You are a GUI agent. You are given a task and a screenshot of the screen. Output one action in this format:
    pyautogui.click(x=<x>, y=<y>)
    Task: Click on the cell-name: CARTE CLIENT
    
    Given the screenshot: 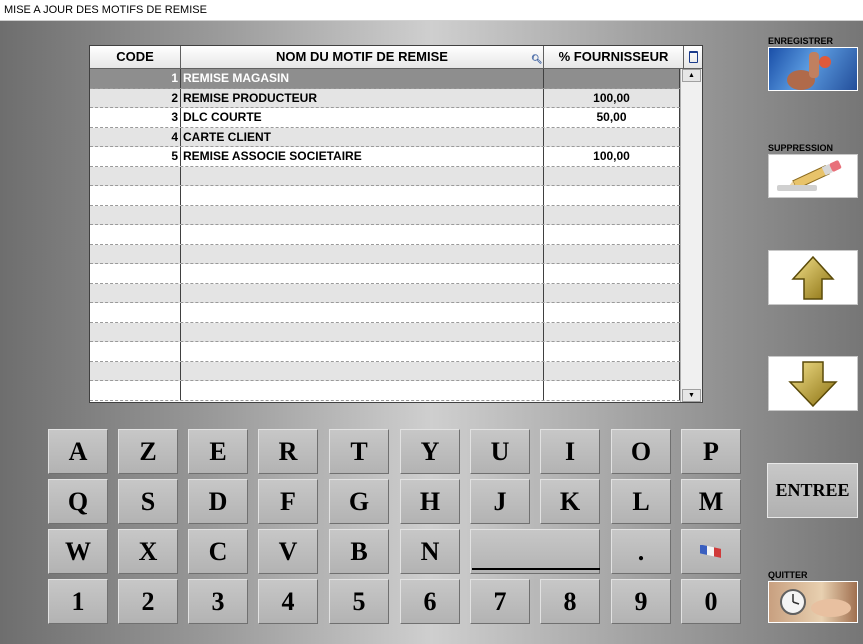 What is the action you would take?
    pyautogui.click(x=362, y=136)
    